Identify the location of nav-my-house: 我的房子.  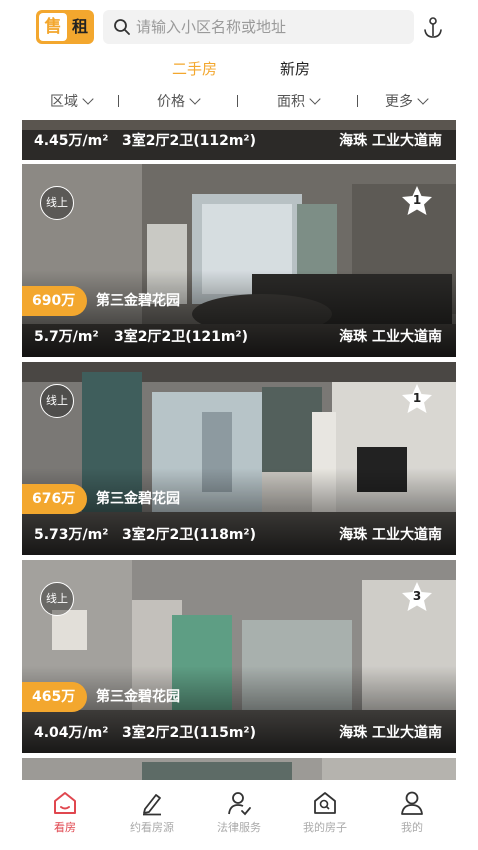
(325, 812).